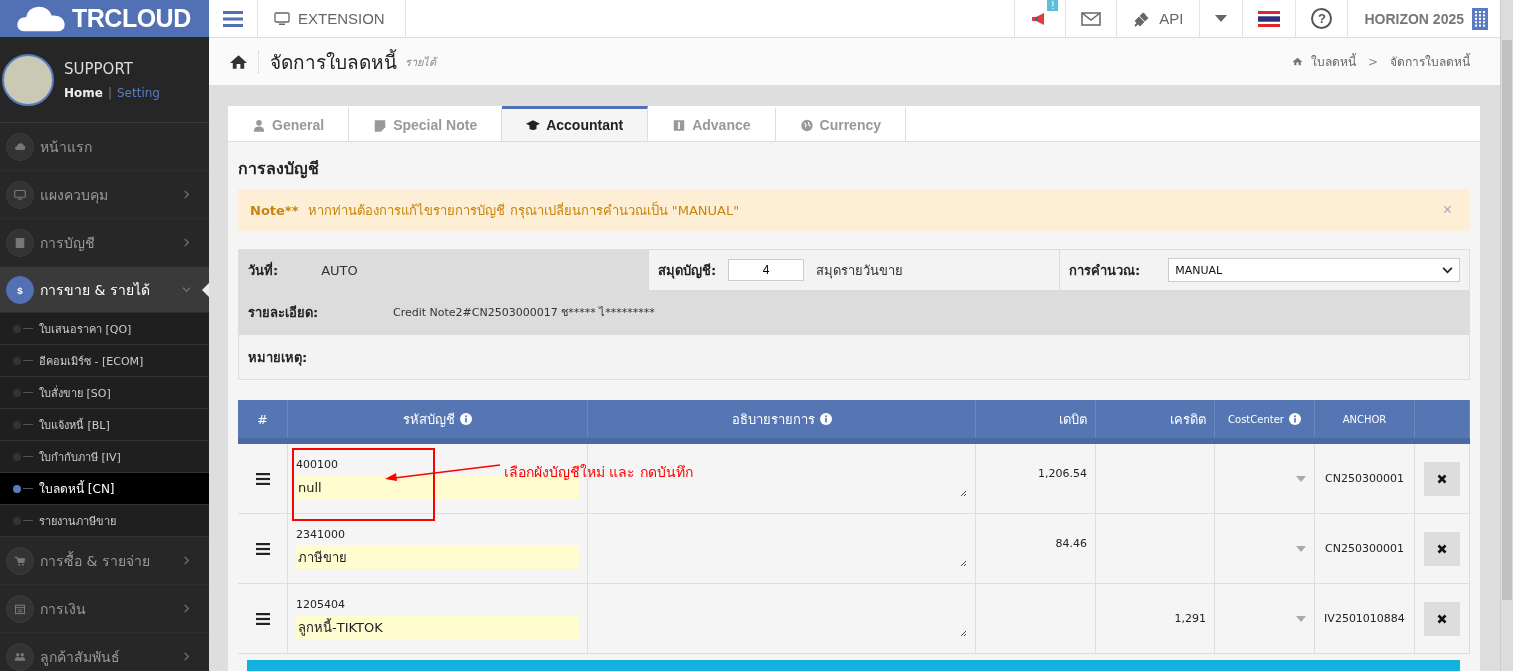  I want to click on submenu-item: ใบกำกับภาษี [IV], so click(104, 457).